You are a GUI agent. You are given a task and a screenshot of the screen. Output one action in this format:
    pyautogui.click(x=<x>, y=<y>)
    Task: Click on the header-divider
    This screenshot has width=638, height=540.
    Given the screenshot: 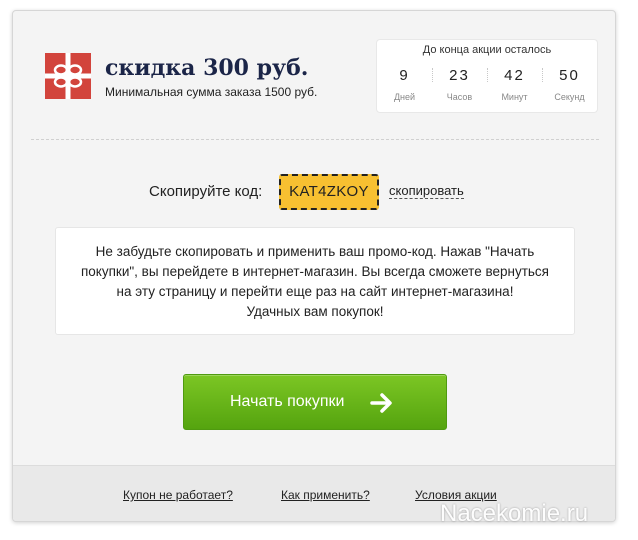 What is the action you would take?
    pyautogui.click(x=315, y=139)
    